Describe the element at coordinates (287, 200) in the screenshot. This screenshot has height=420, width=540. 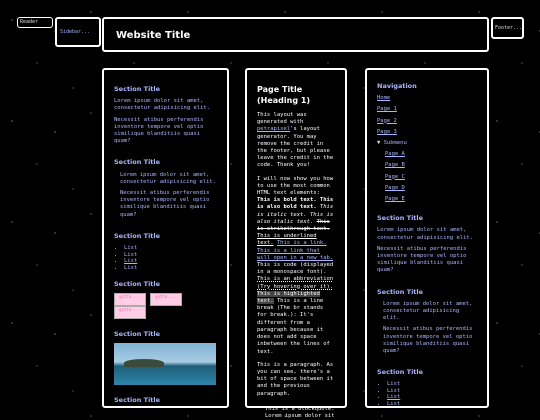
I see `bold-text: This is bold text.` at that location.